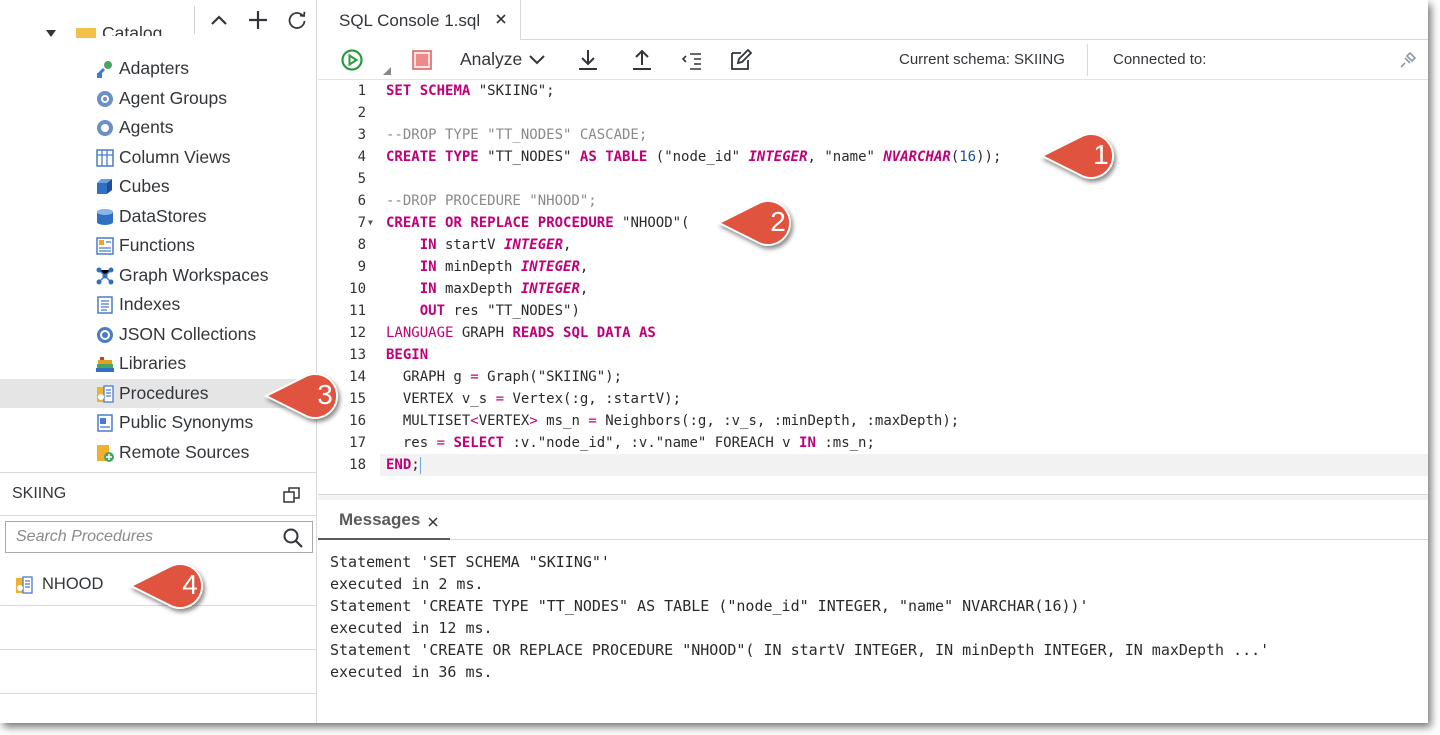 This screenshot has width=1440, height=735. I want to click on run-menu-arrow-icon, so click(387, 71).